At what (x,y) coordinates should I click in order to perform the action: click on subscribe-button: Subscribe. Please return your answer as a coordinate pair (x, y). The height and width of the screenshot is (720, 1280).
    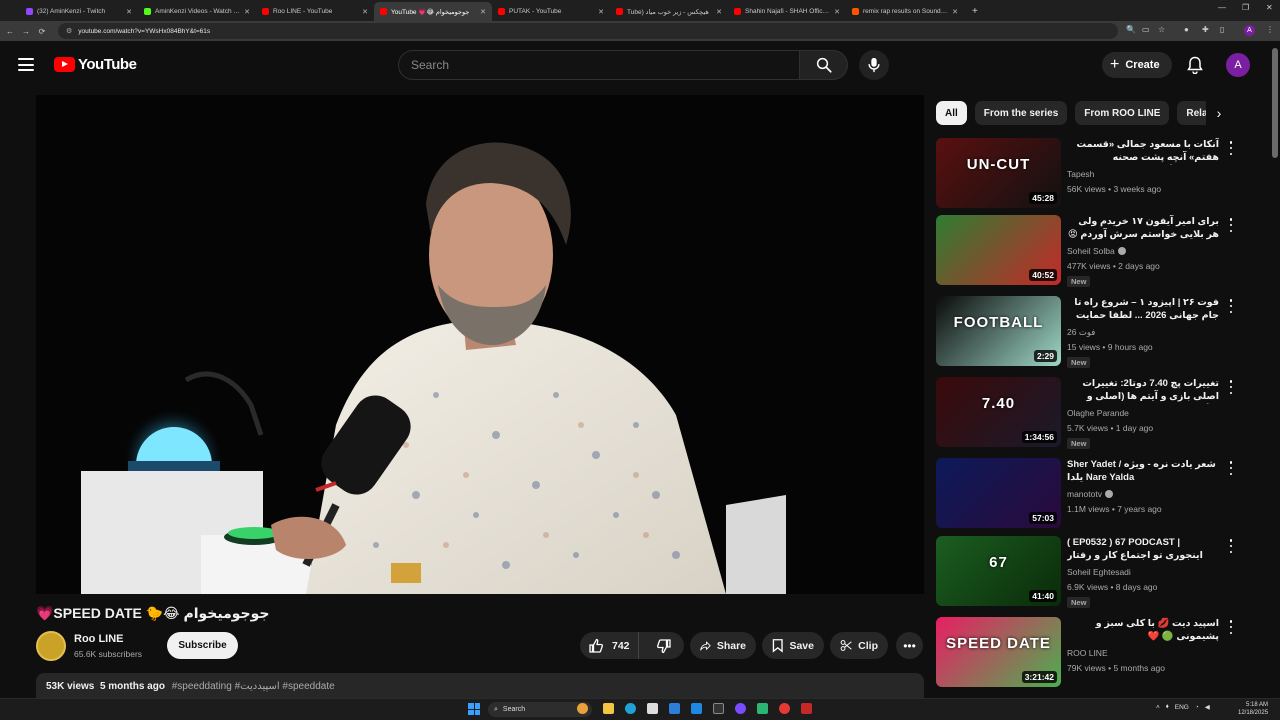
    Looking at the image, I should click on (202, 645).